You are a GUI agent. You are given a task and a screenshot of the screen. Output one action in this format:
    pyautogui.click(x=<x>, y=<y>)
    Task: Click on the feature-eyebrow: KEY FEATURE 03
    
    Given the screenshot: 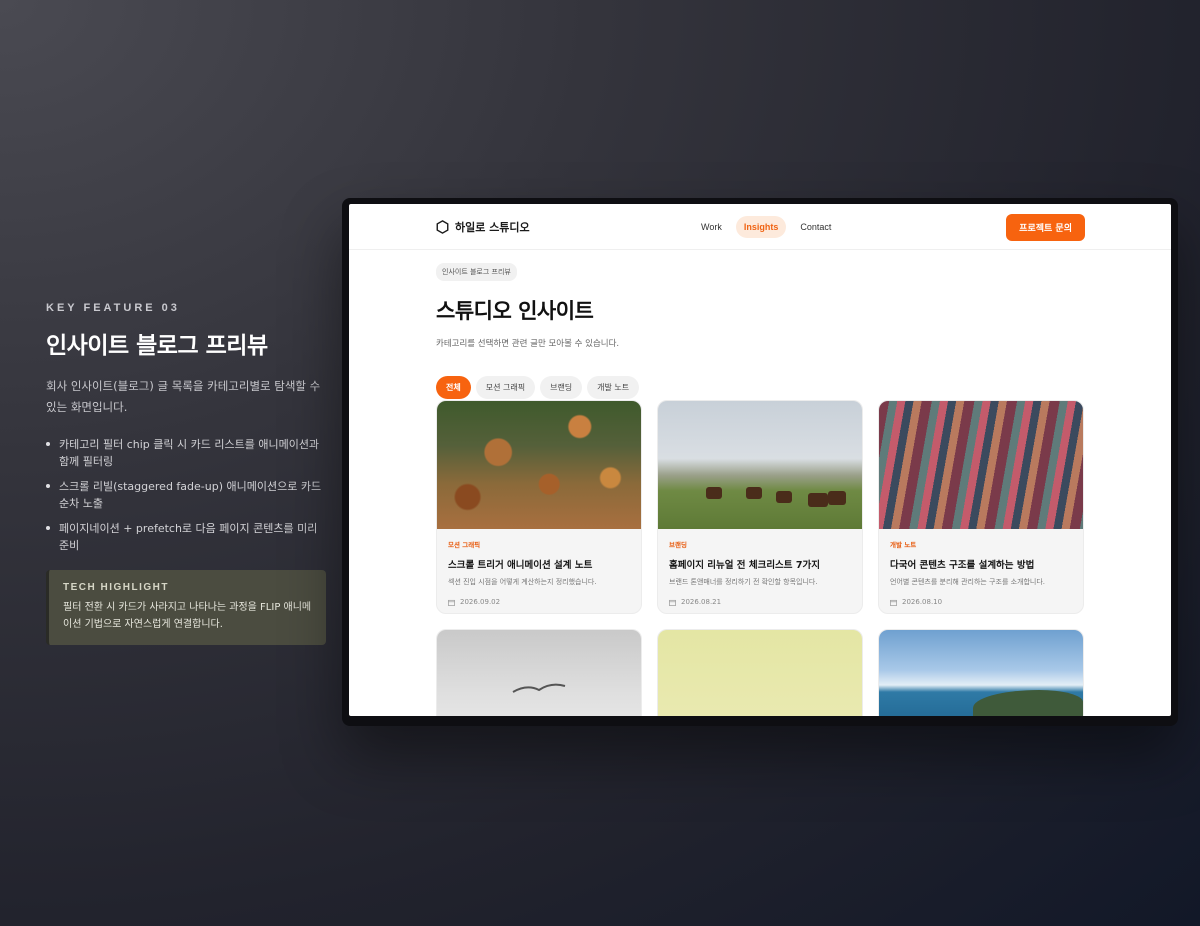 What is the action you would take?
    pyautogui.click(x=113, y=308)
    